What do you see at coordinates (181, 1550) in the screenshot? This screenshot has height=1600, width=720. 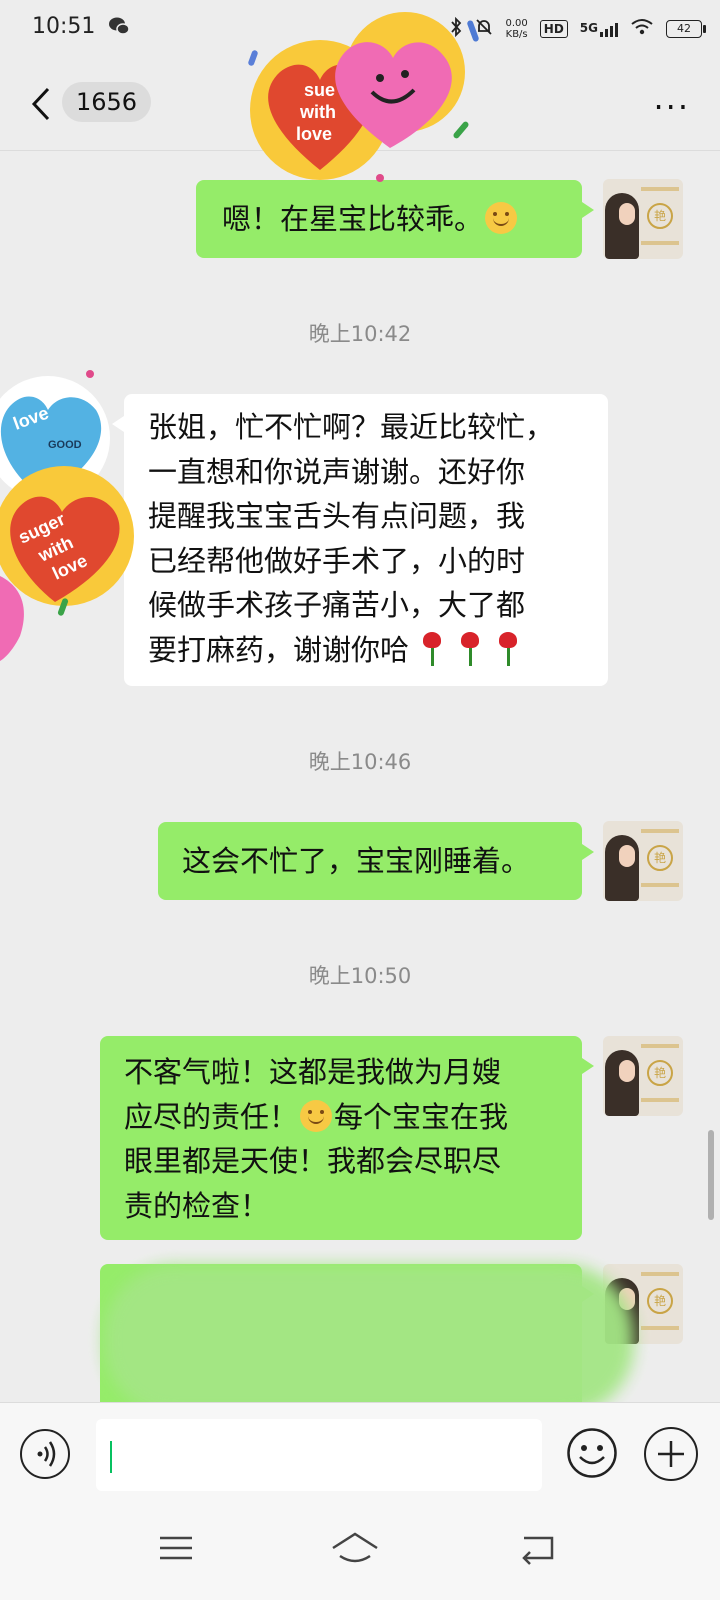 I see `menu-icon` at bounding box center [181, 1550].